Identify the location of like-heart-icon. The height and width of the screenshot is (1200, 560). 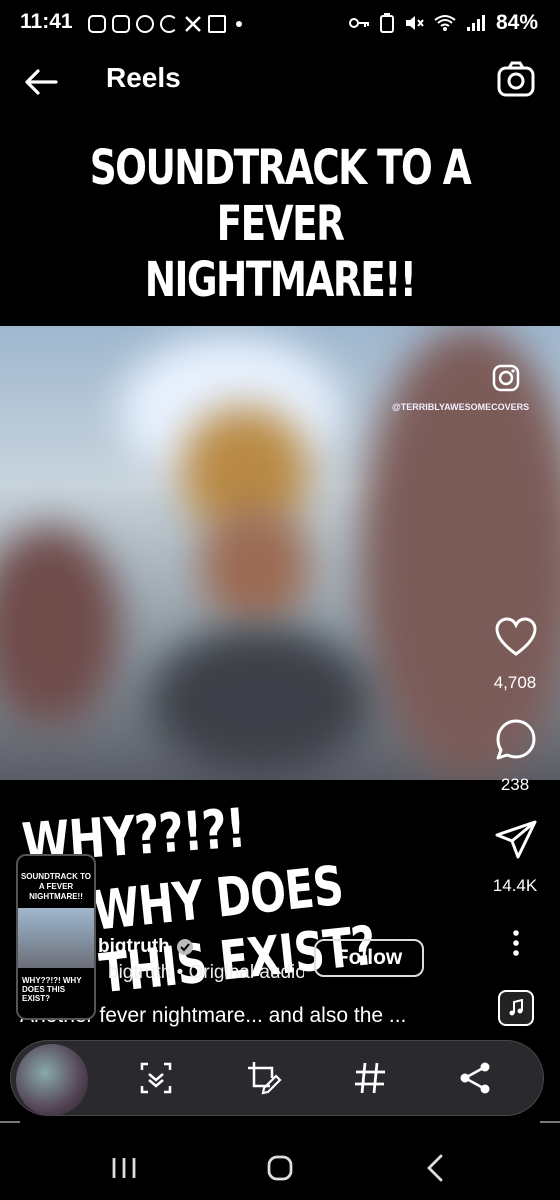
(516, 638).